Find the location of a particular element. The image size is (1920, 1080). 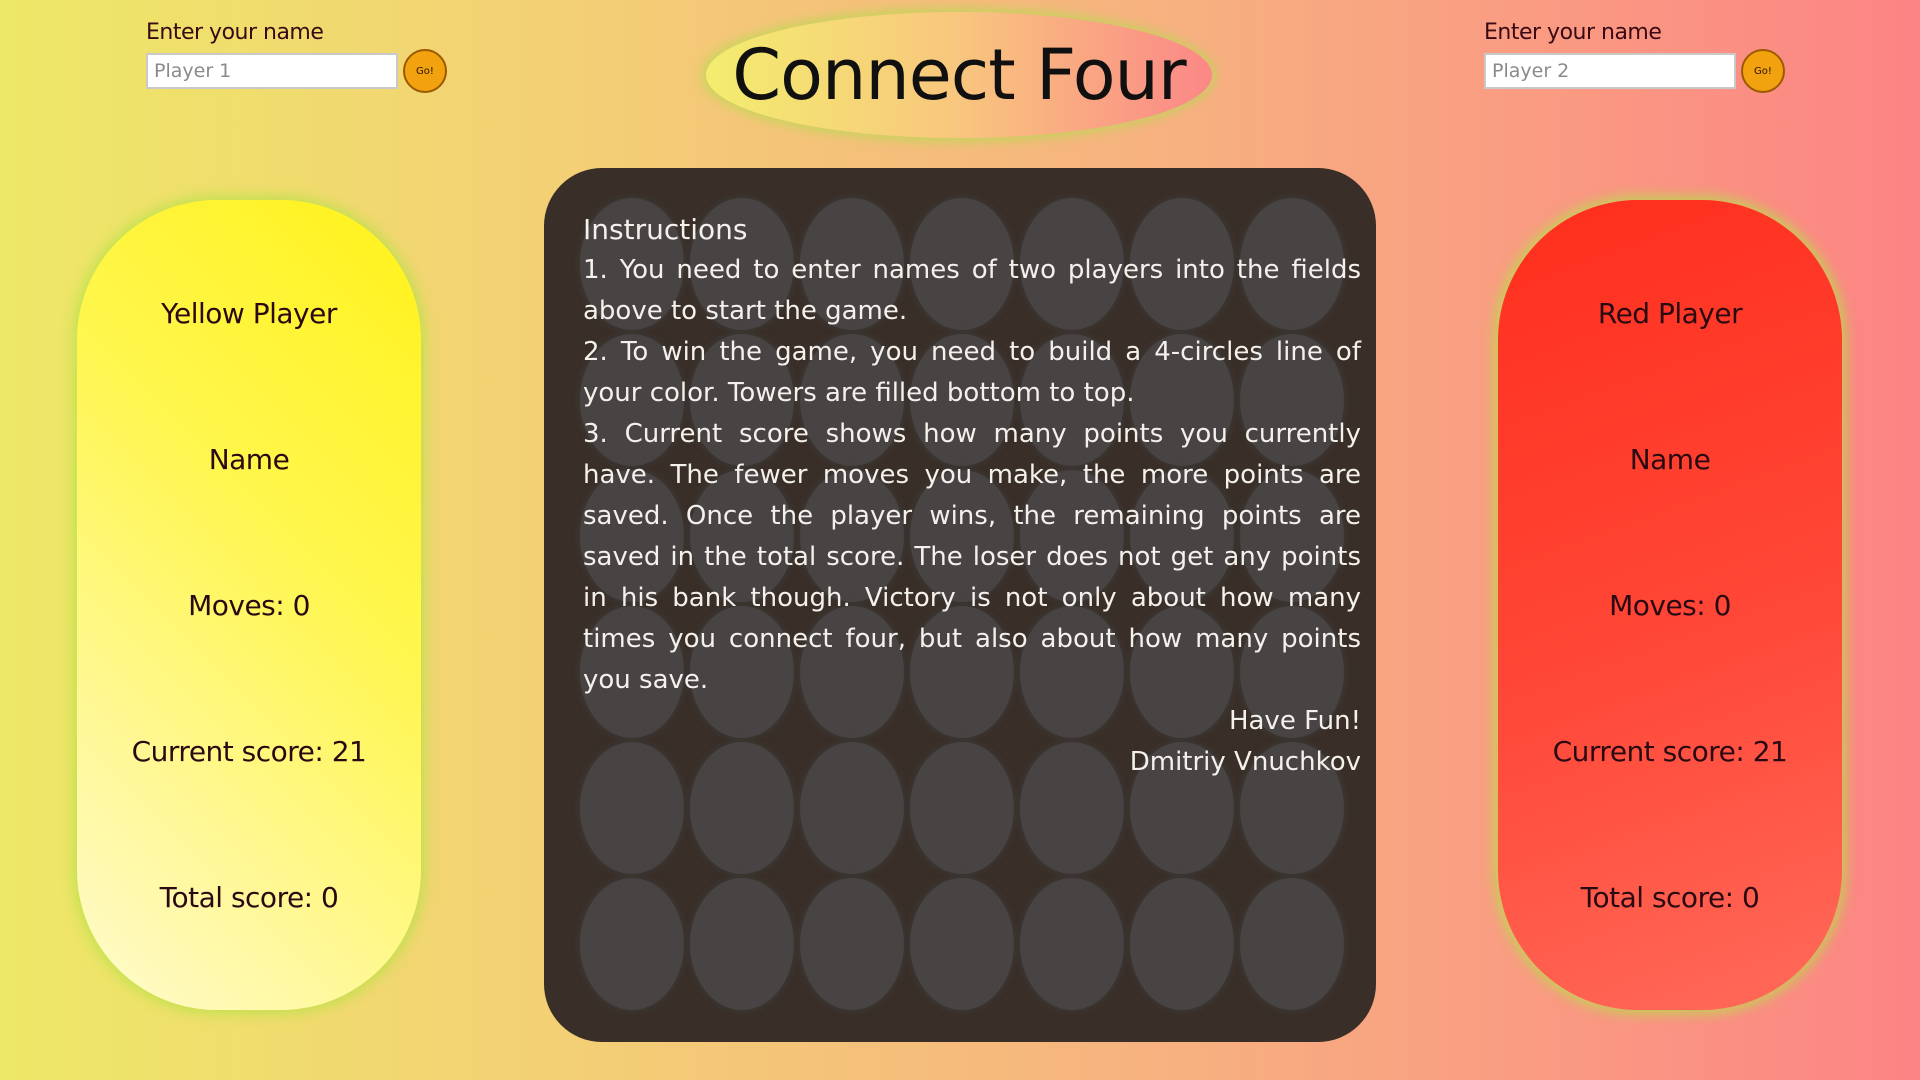

player1-name-input is located at coordinates (272, 71).